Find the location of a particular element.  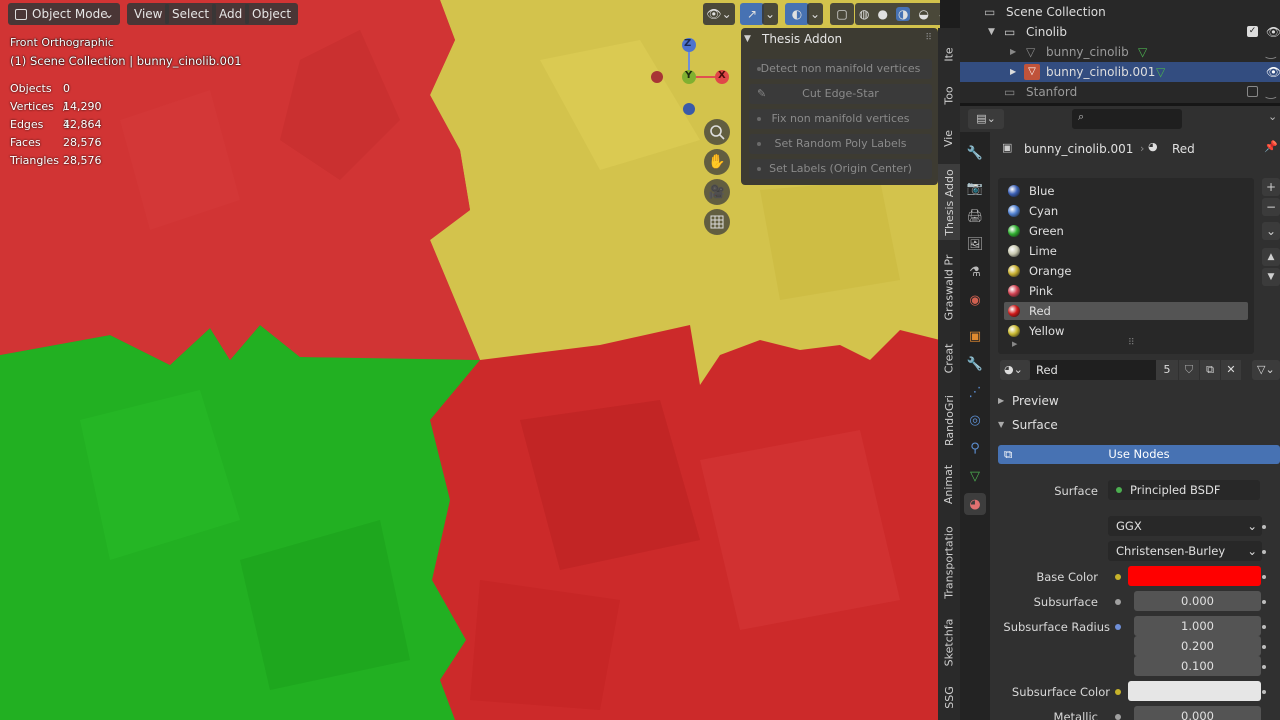

material-slot: Pink is located at coordinates (1126, 291).